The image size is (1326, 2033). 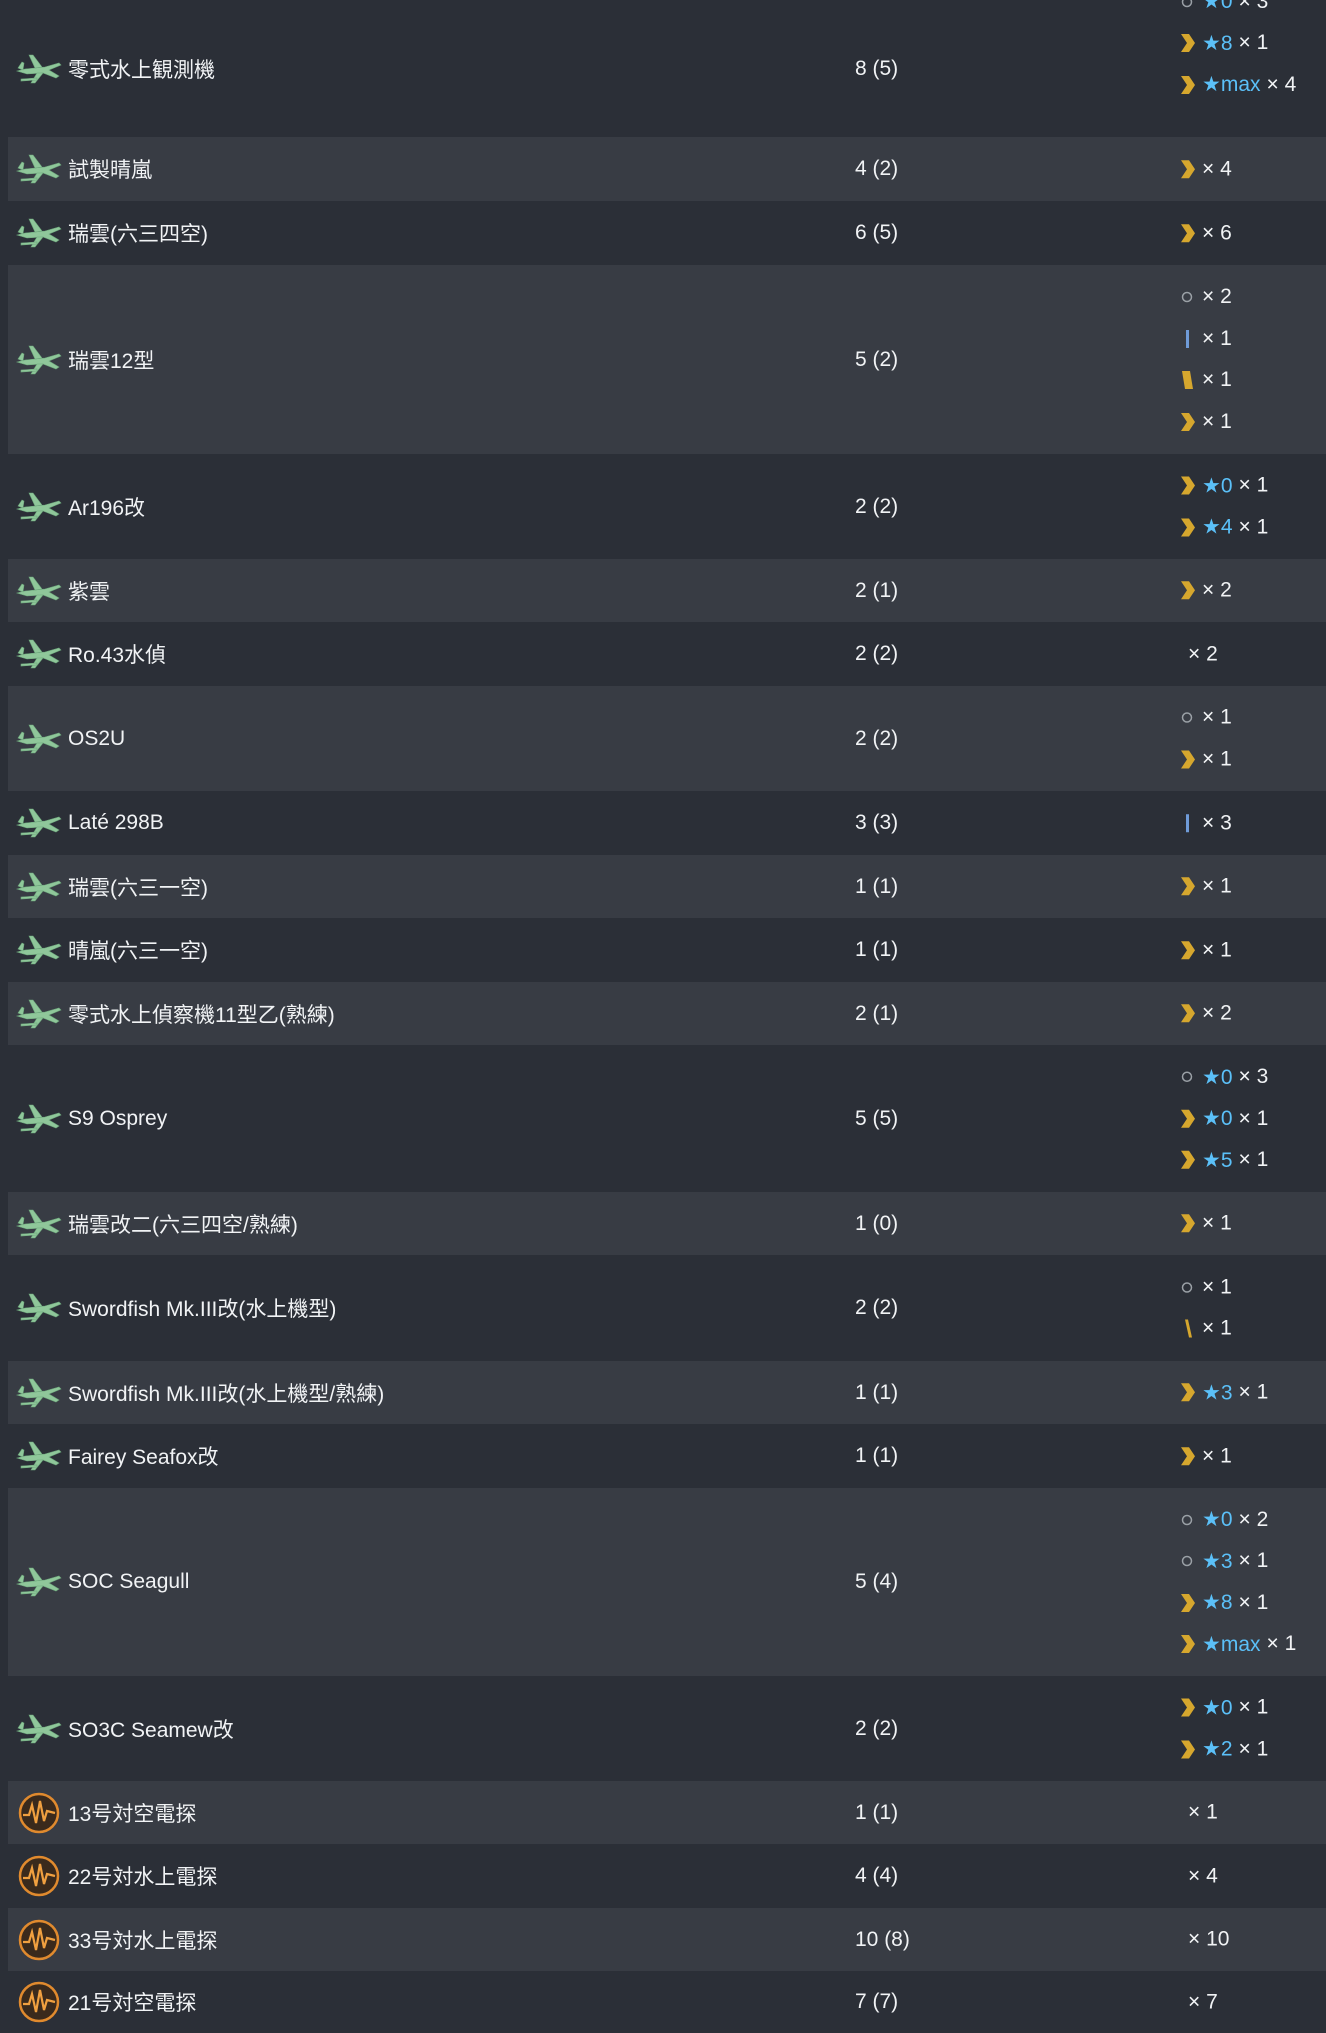 What do you see at coordinates (667, 169) in the screenshot?
I see `table-row: 試製晴嵐 4 (2) × 4` at bounding box center [667, 169].